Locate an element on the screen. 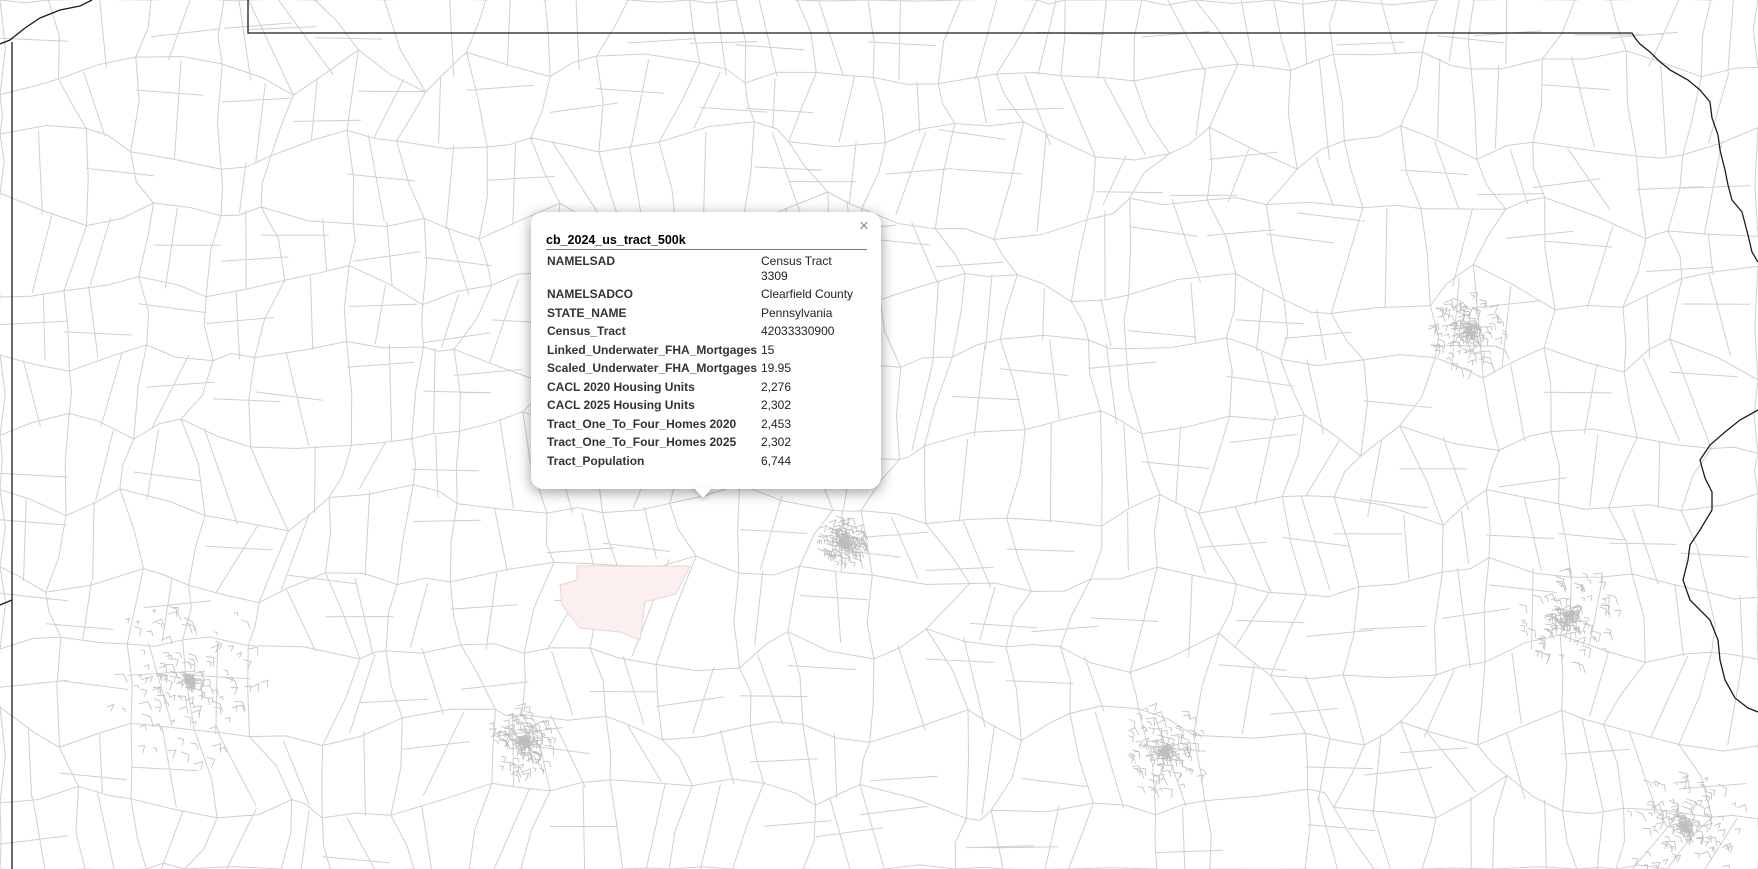 This screenshot has width=1758, height=869. attribute-key: STATE_NAME is located at coordinates (587, 312).